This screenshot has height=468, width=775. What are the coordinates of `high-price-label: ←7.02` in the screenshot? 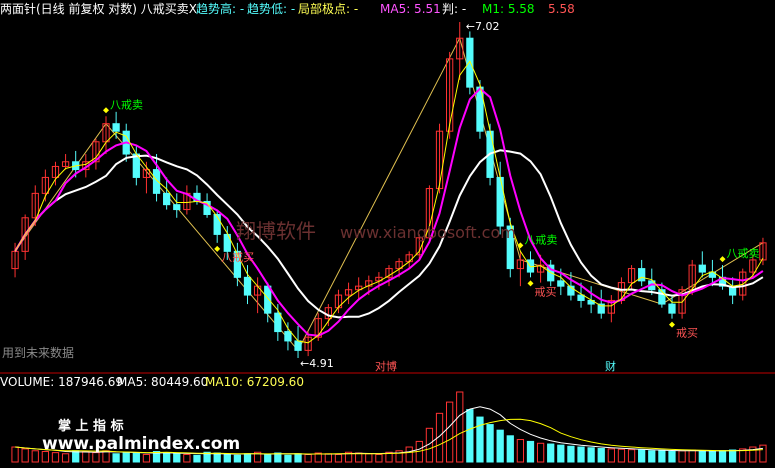 It's located at (483, 26).